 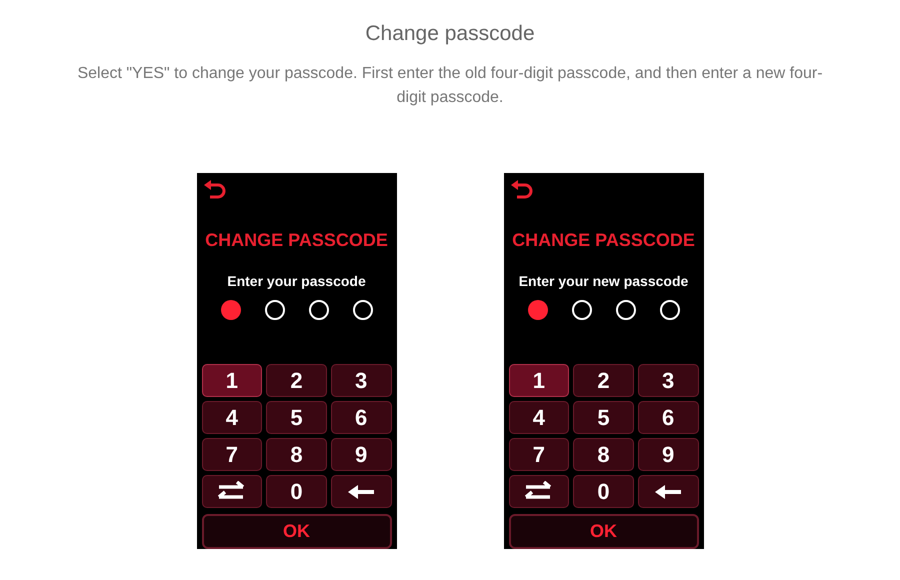 What do you see at coordinates (450, 86) in the screenshot?
I see `description: Select "YES" to change your passcode. First enter the old four-digit passcode, and then enter a new four-digit passcode.` at bounding box center [450, 86].